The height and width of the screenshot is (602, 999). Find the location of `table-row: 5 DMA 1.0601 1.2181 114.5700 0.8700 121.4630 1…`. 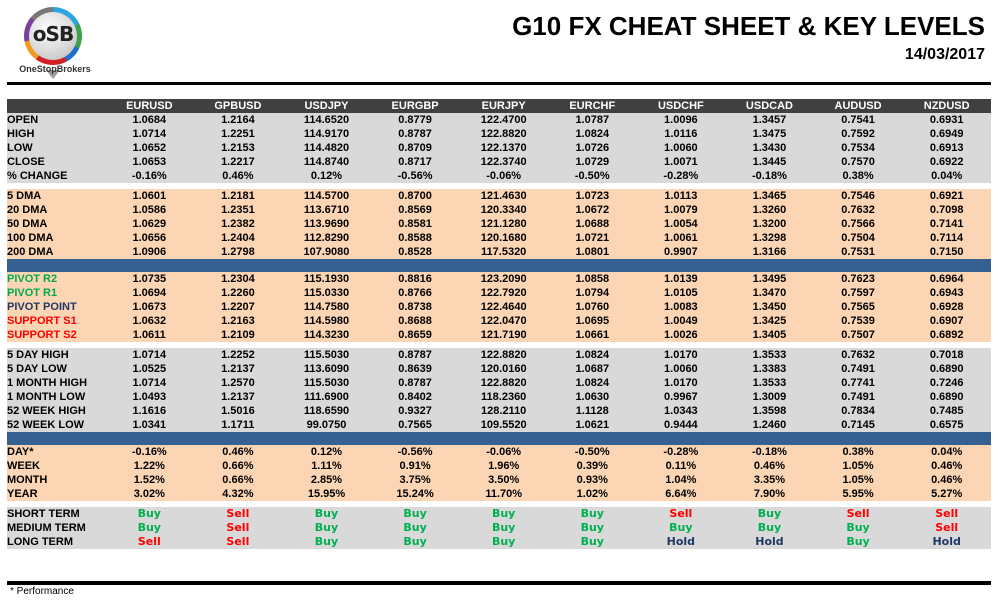

table-row: 5 DMA 1.0601 1.2181 114.5700 0.8700 121.4630 1… is located at coordinates (499, 196).